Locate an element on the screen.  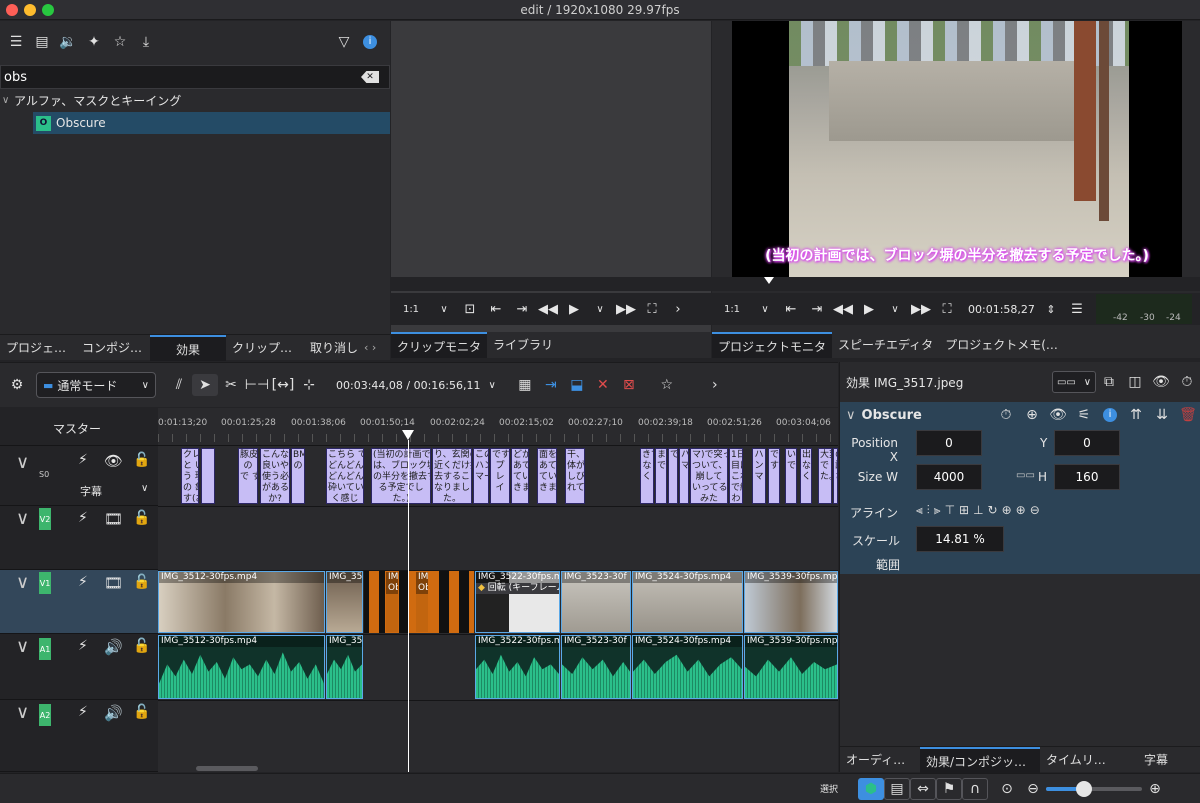
tree-category: ∨ アルファ、マスクとキーイング is located at coordinates (195, 101).